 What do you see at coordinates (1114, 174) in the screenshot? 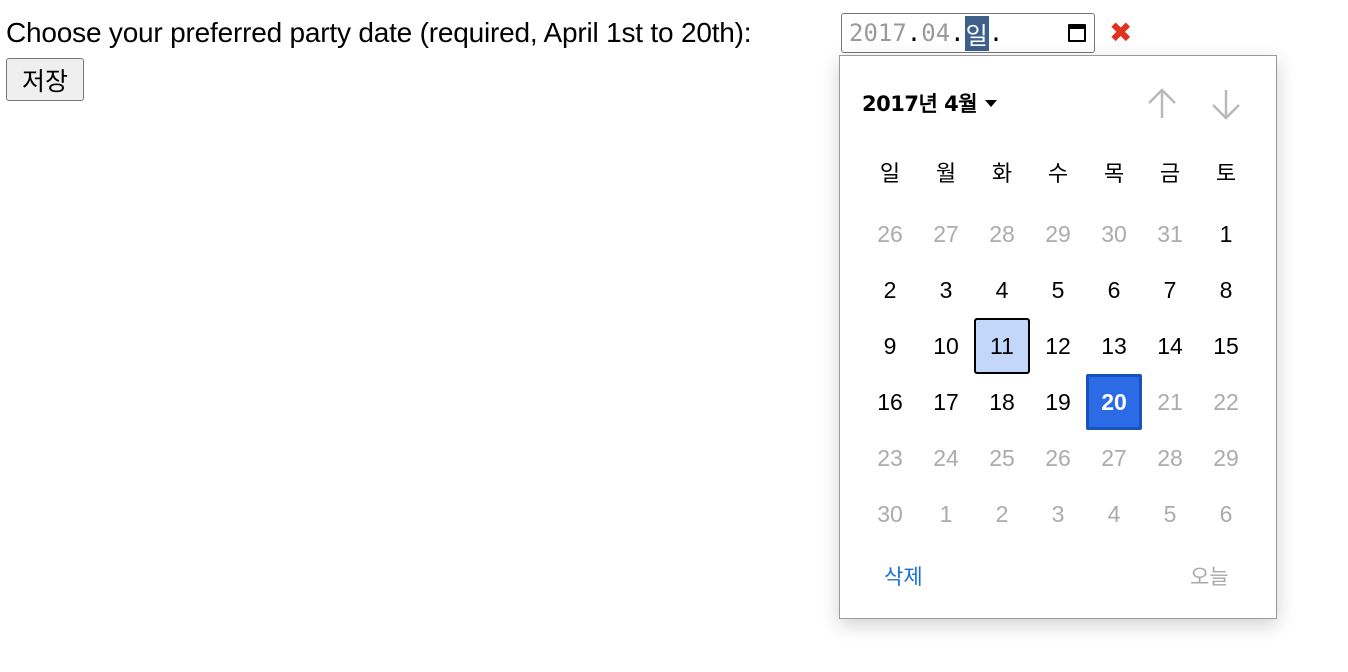
I see `weekday-label: 목` at bounding box center [1114, 174].